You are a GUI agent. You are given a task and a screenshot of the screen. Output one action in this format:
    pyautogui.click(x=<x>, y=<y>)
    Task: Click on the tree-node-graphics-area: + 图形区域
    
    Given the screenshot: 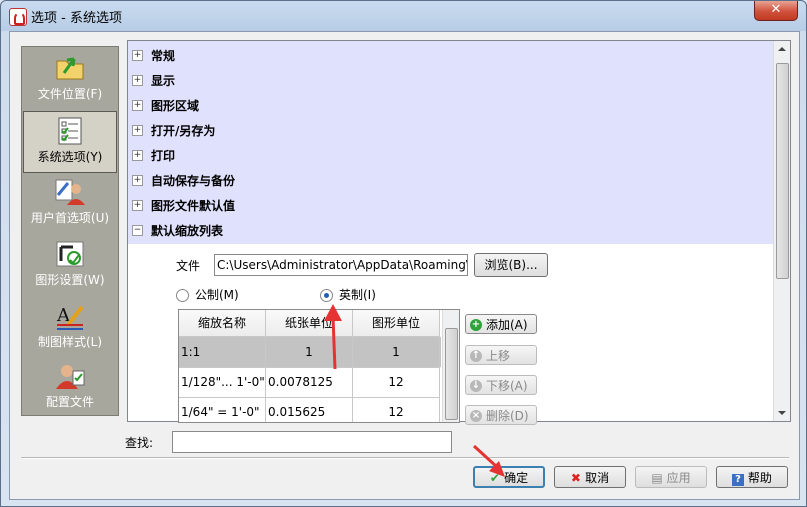 What is the action you would take?
    pyautogui.click(x=165, y=106)
    